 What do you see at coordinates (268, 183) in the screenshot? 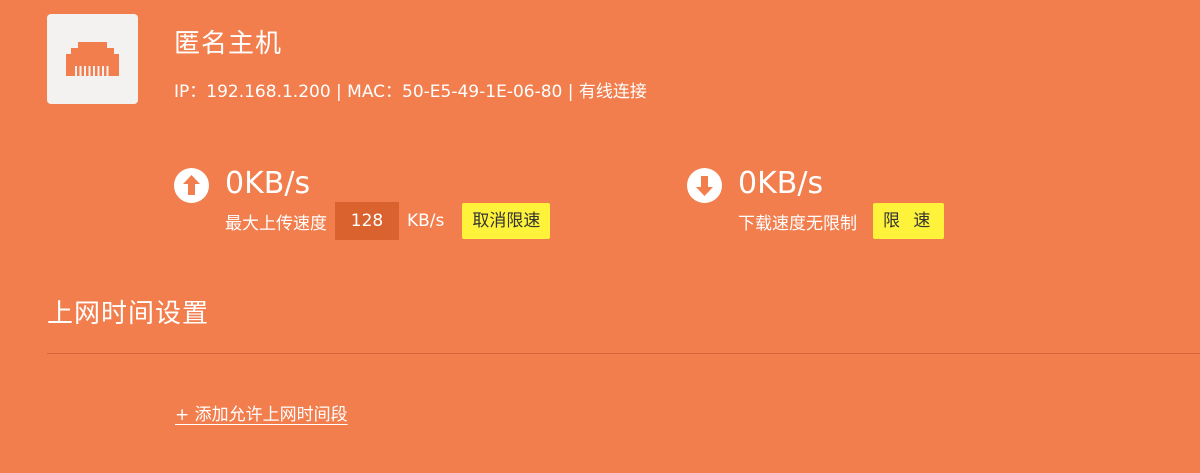
I see `upload-speed: 0KB/s` at bounding box center [268, 183].